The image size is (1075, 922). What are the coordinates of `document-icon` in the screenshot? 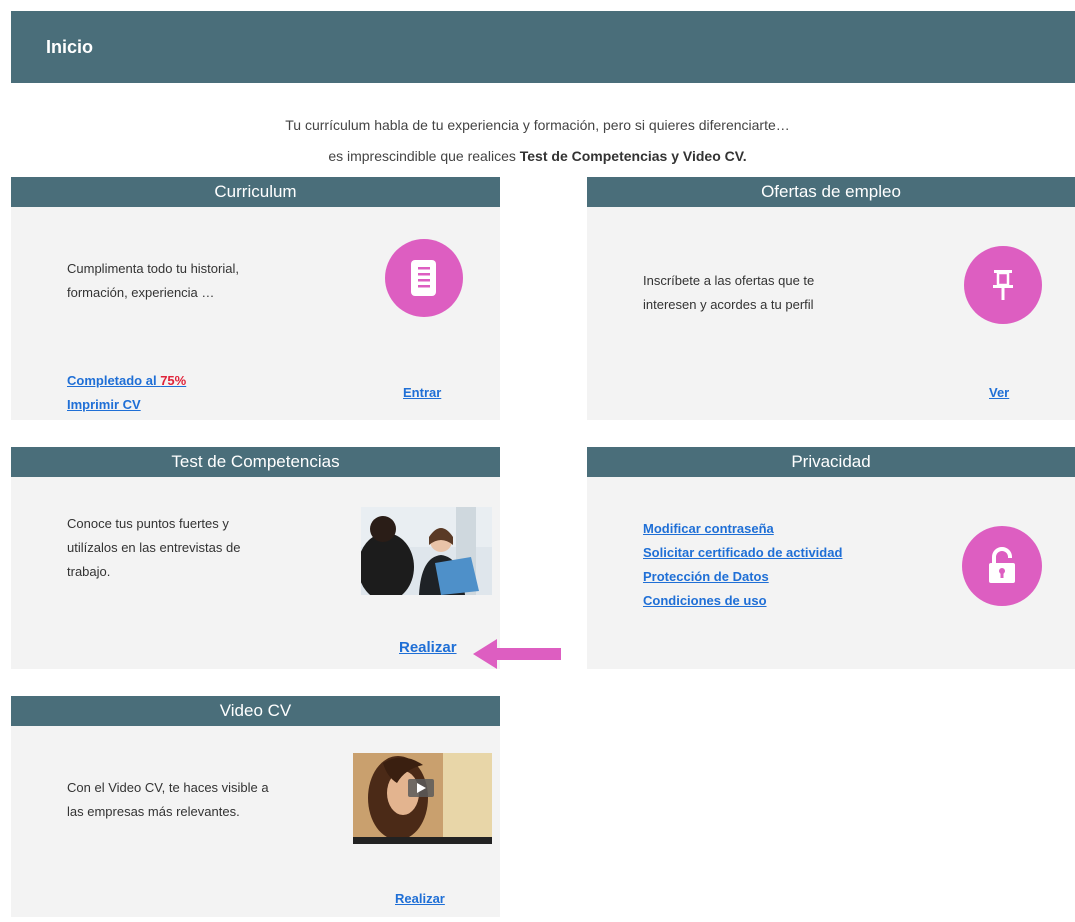 It's located at (424, 278).